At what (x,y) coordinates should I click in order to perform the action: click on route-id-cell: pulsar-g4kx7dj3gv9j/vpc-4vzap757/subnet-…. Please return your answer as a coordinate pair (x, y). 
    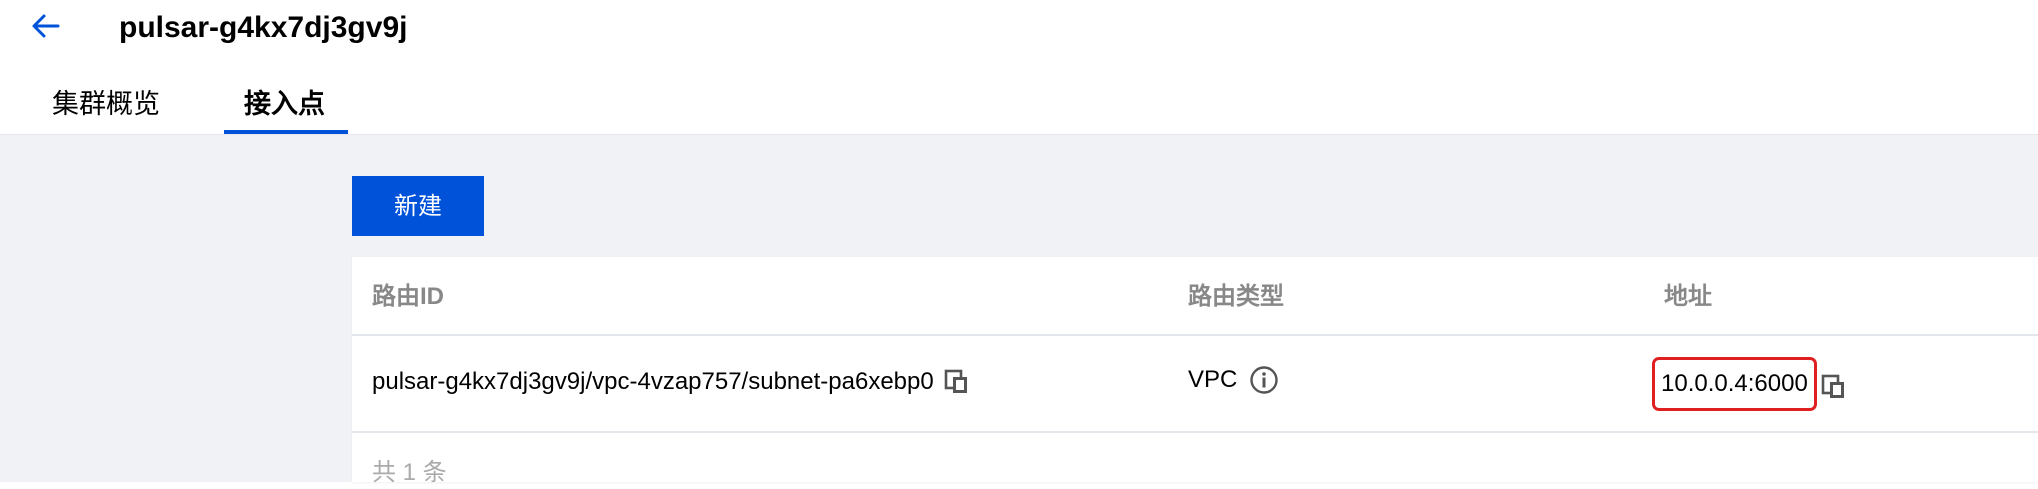
    Looking at the image, I should click on (671, 382).